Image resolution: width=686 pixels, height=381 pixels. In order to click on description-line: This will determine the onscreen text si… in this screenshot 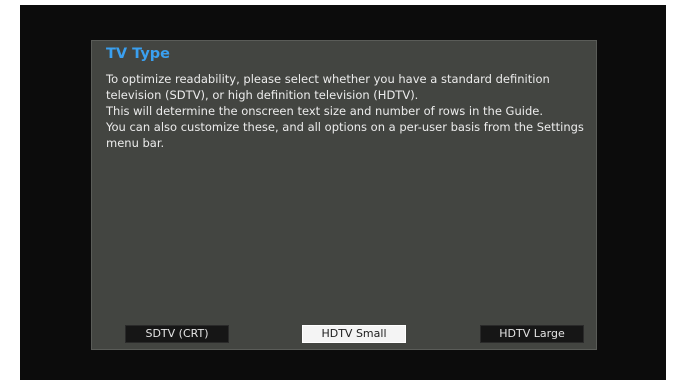, I will do `click(324, 111)`.